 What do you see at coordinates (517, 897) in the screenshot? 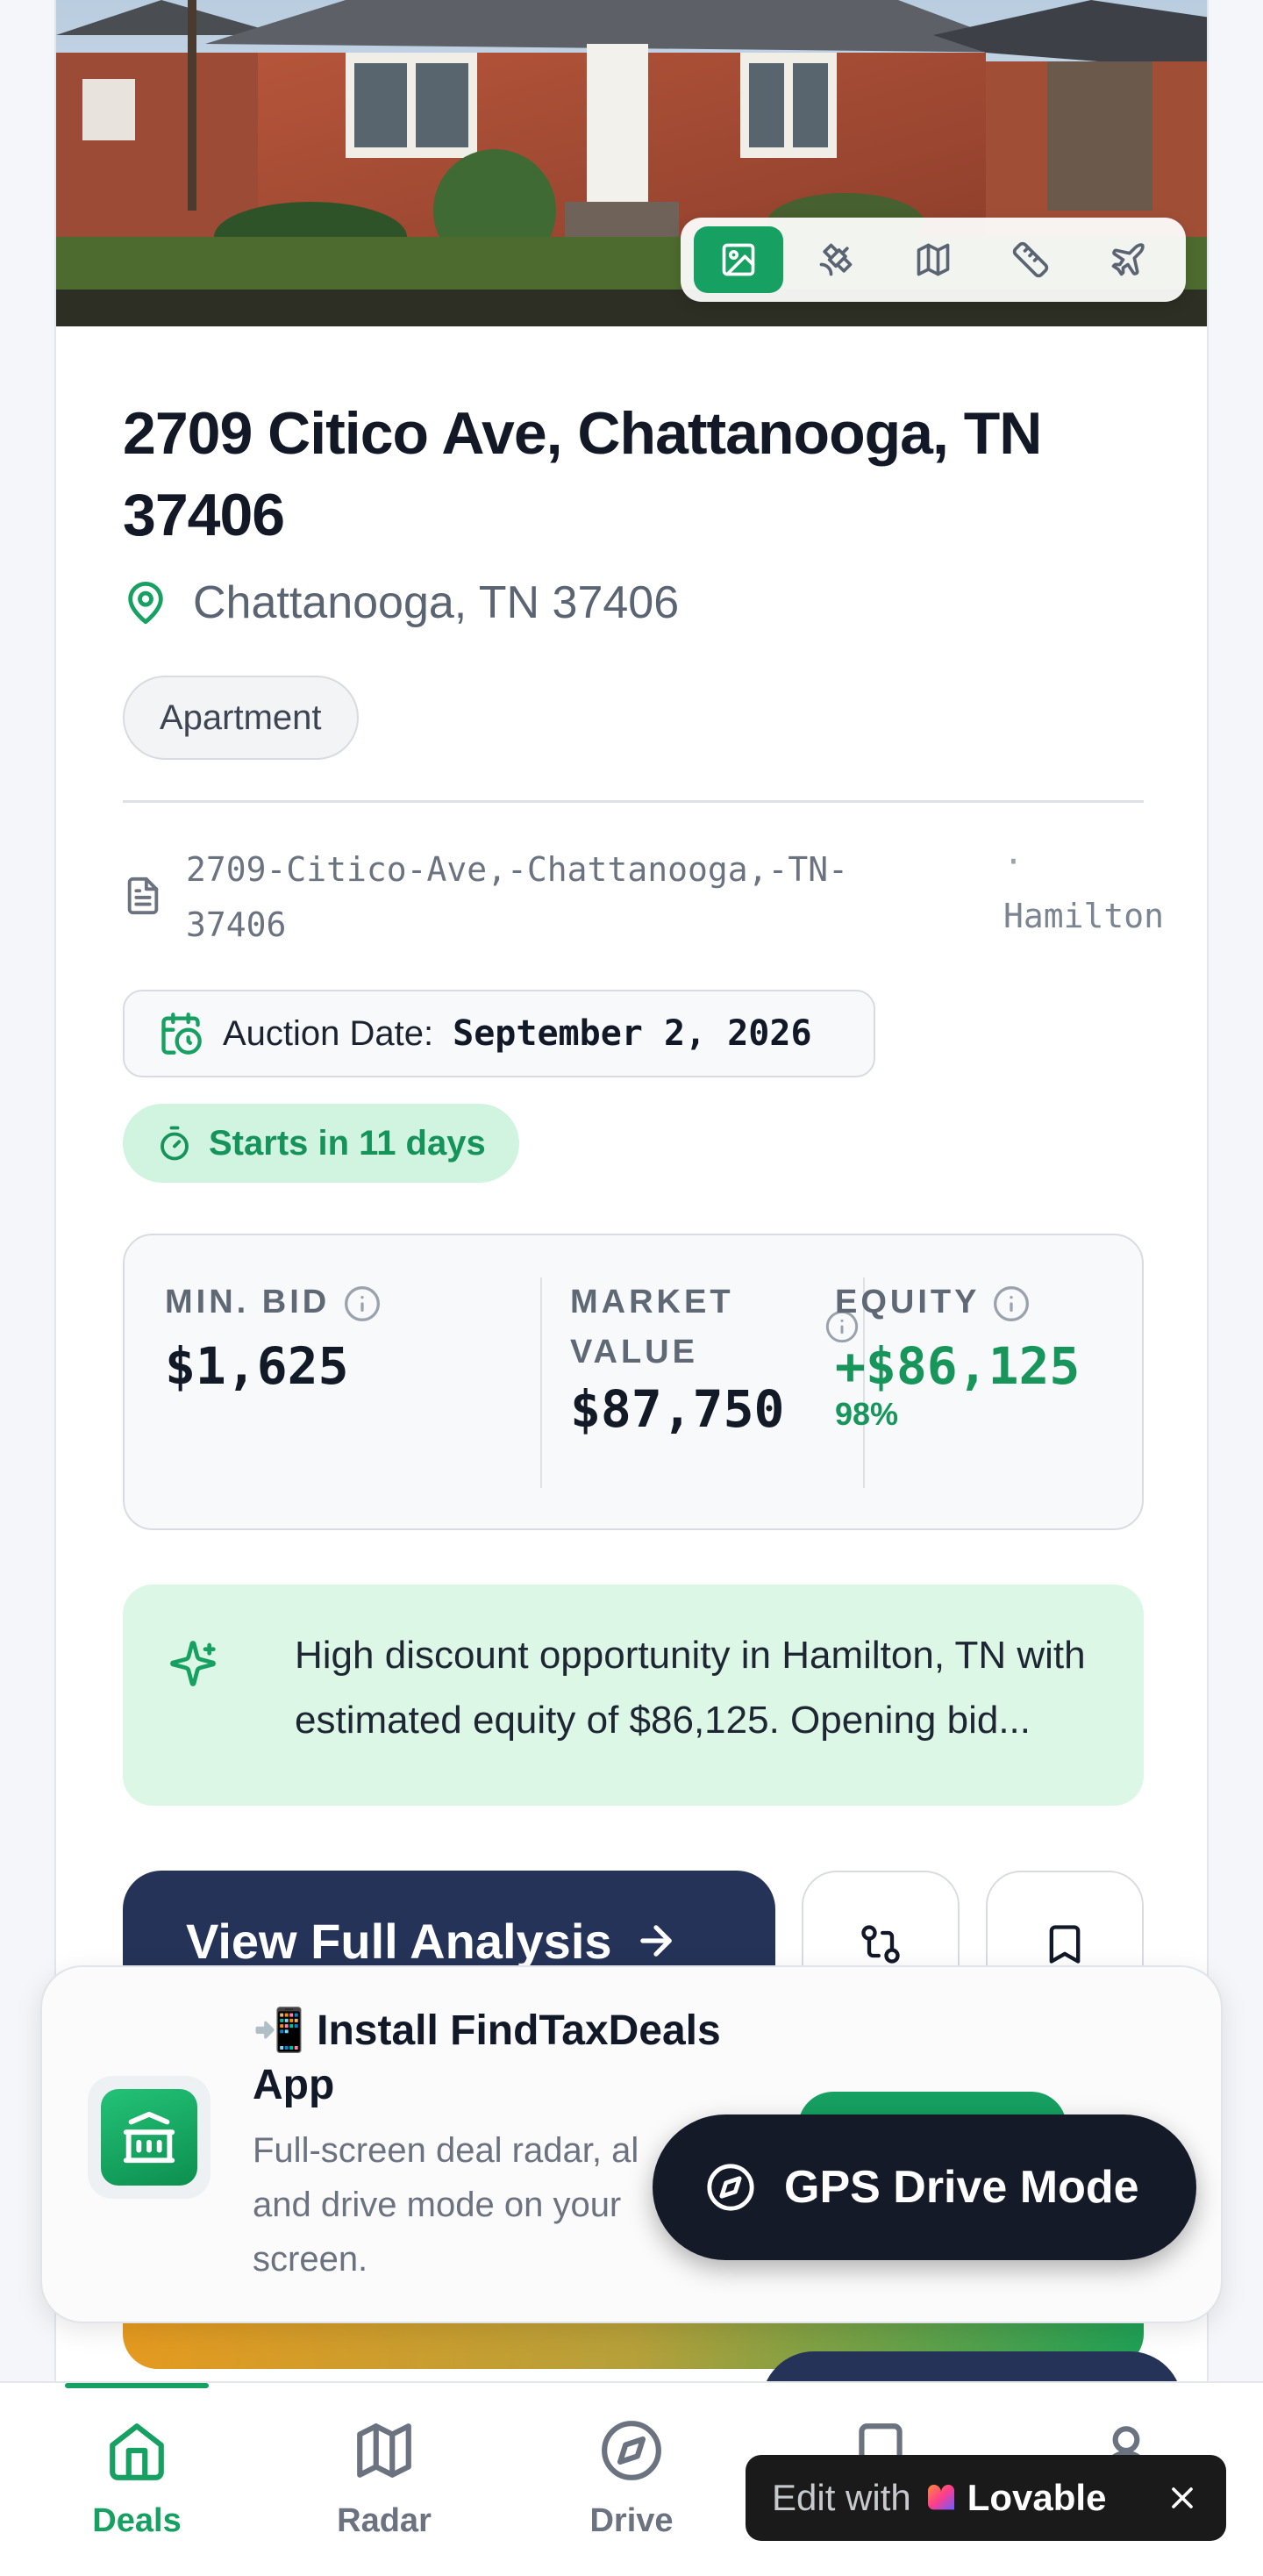
I see `parcel-id: 2709-Citico-Ave,-Chattanooga,-TN-37406` at bounding box center [517, 897].